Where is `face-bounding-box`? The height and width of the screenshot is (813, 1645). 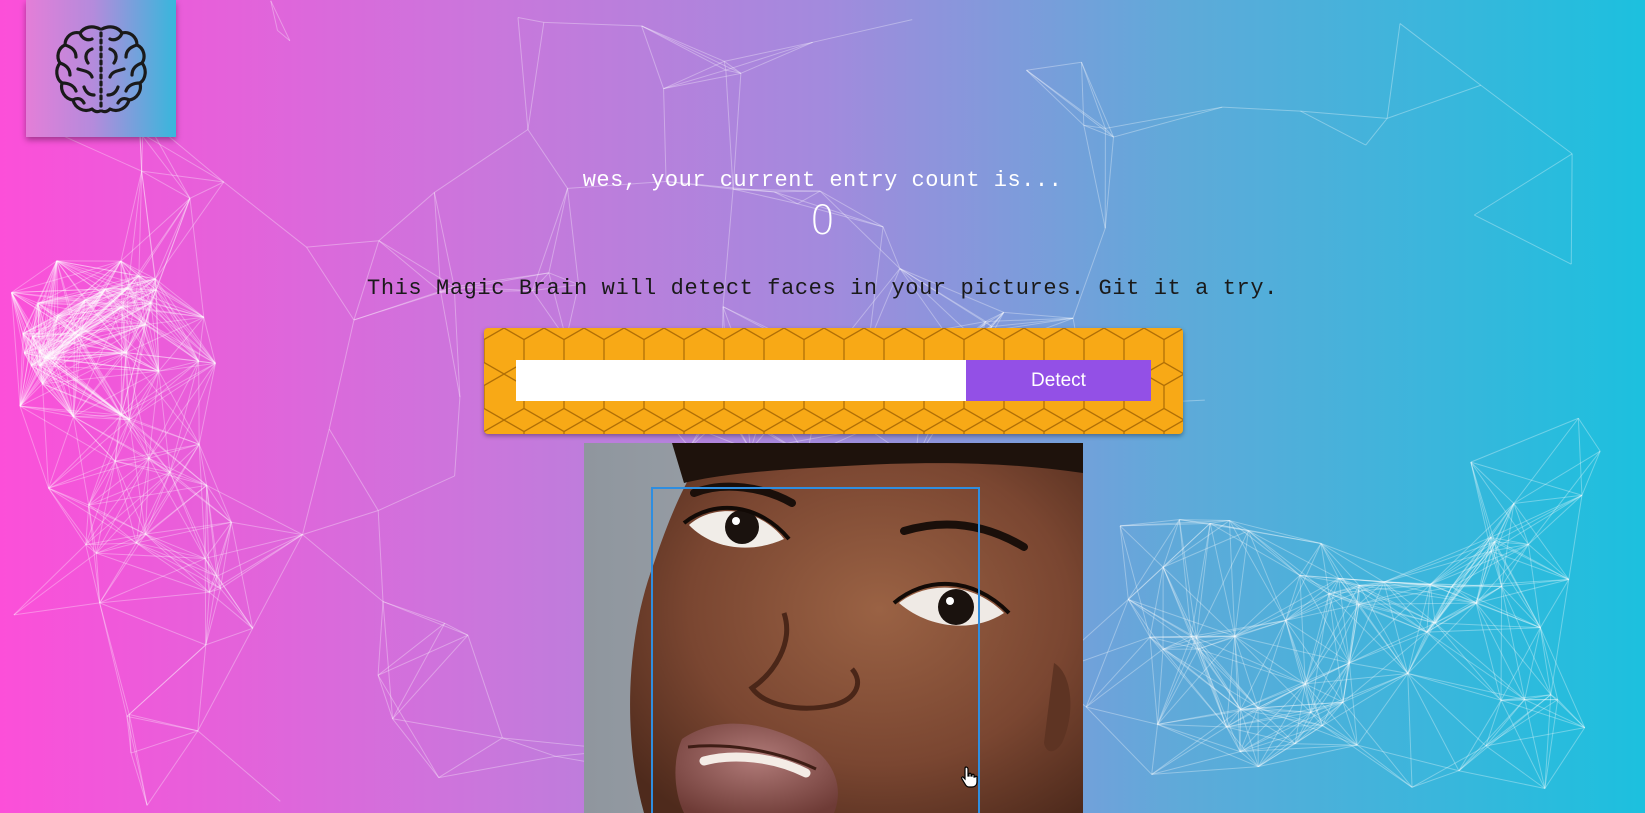 face-bounding-box is located at coordinates (815, 650).